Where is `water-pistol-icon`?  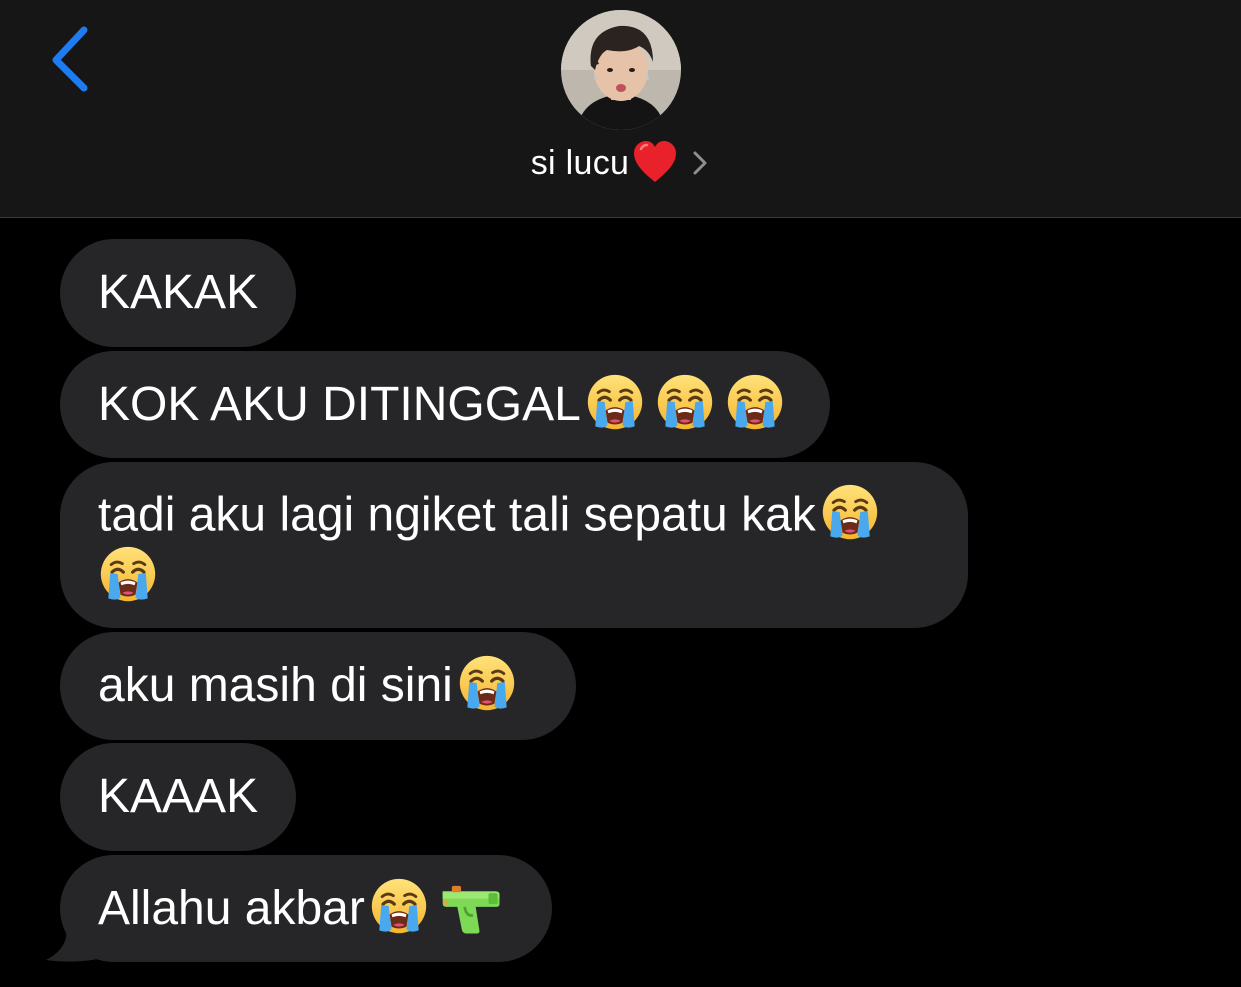
water-pistol-icon is located at coordinates (472, 906).